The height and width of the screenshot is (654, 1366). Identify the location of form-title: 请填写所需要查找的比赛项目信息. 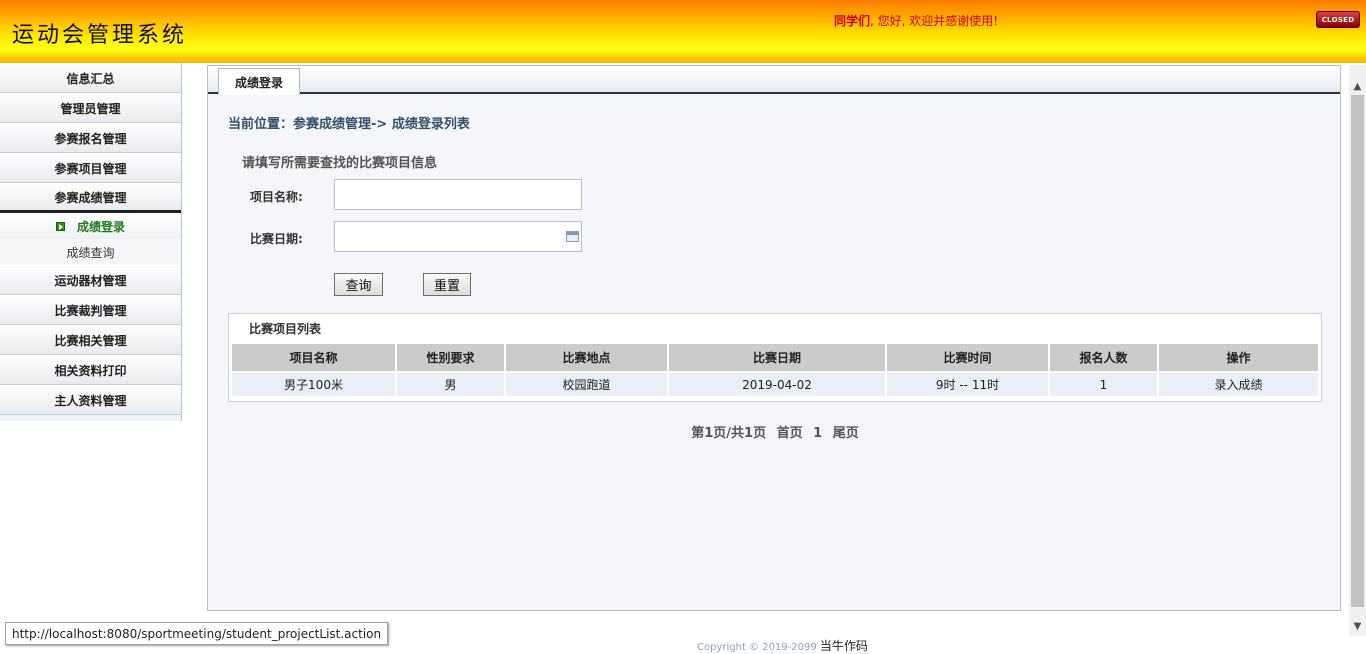
(340, 163).